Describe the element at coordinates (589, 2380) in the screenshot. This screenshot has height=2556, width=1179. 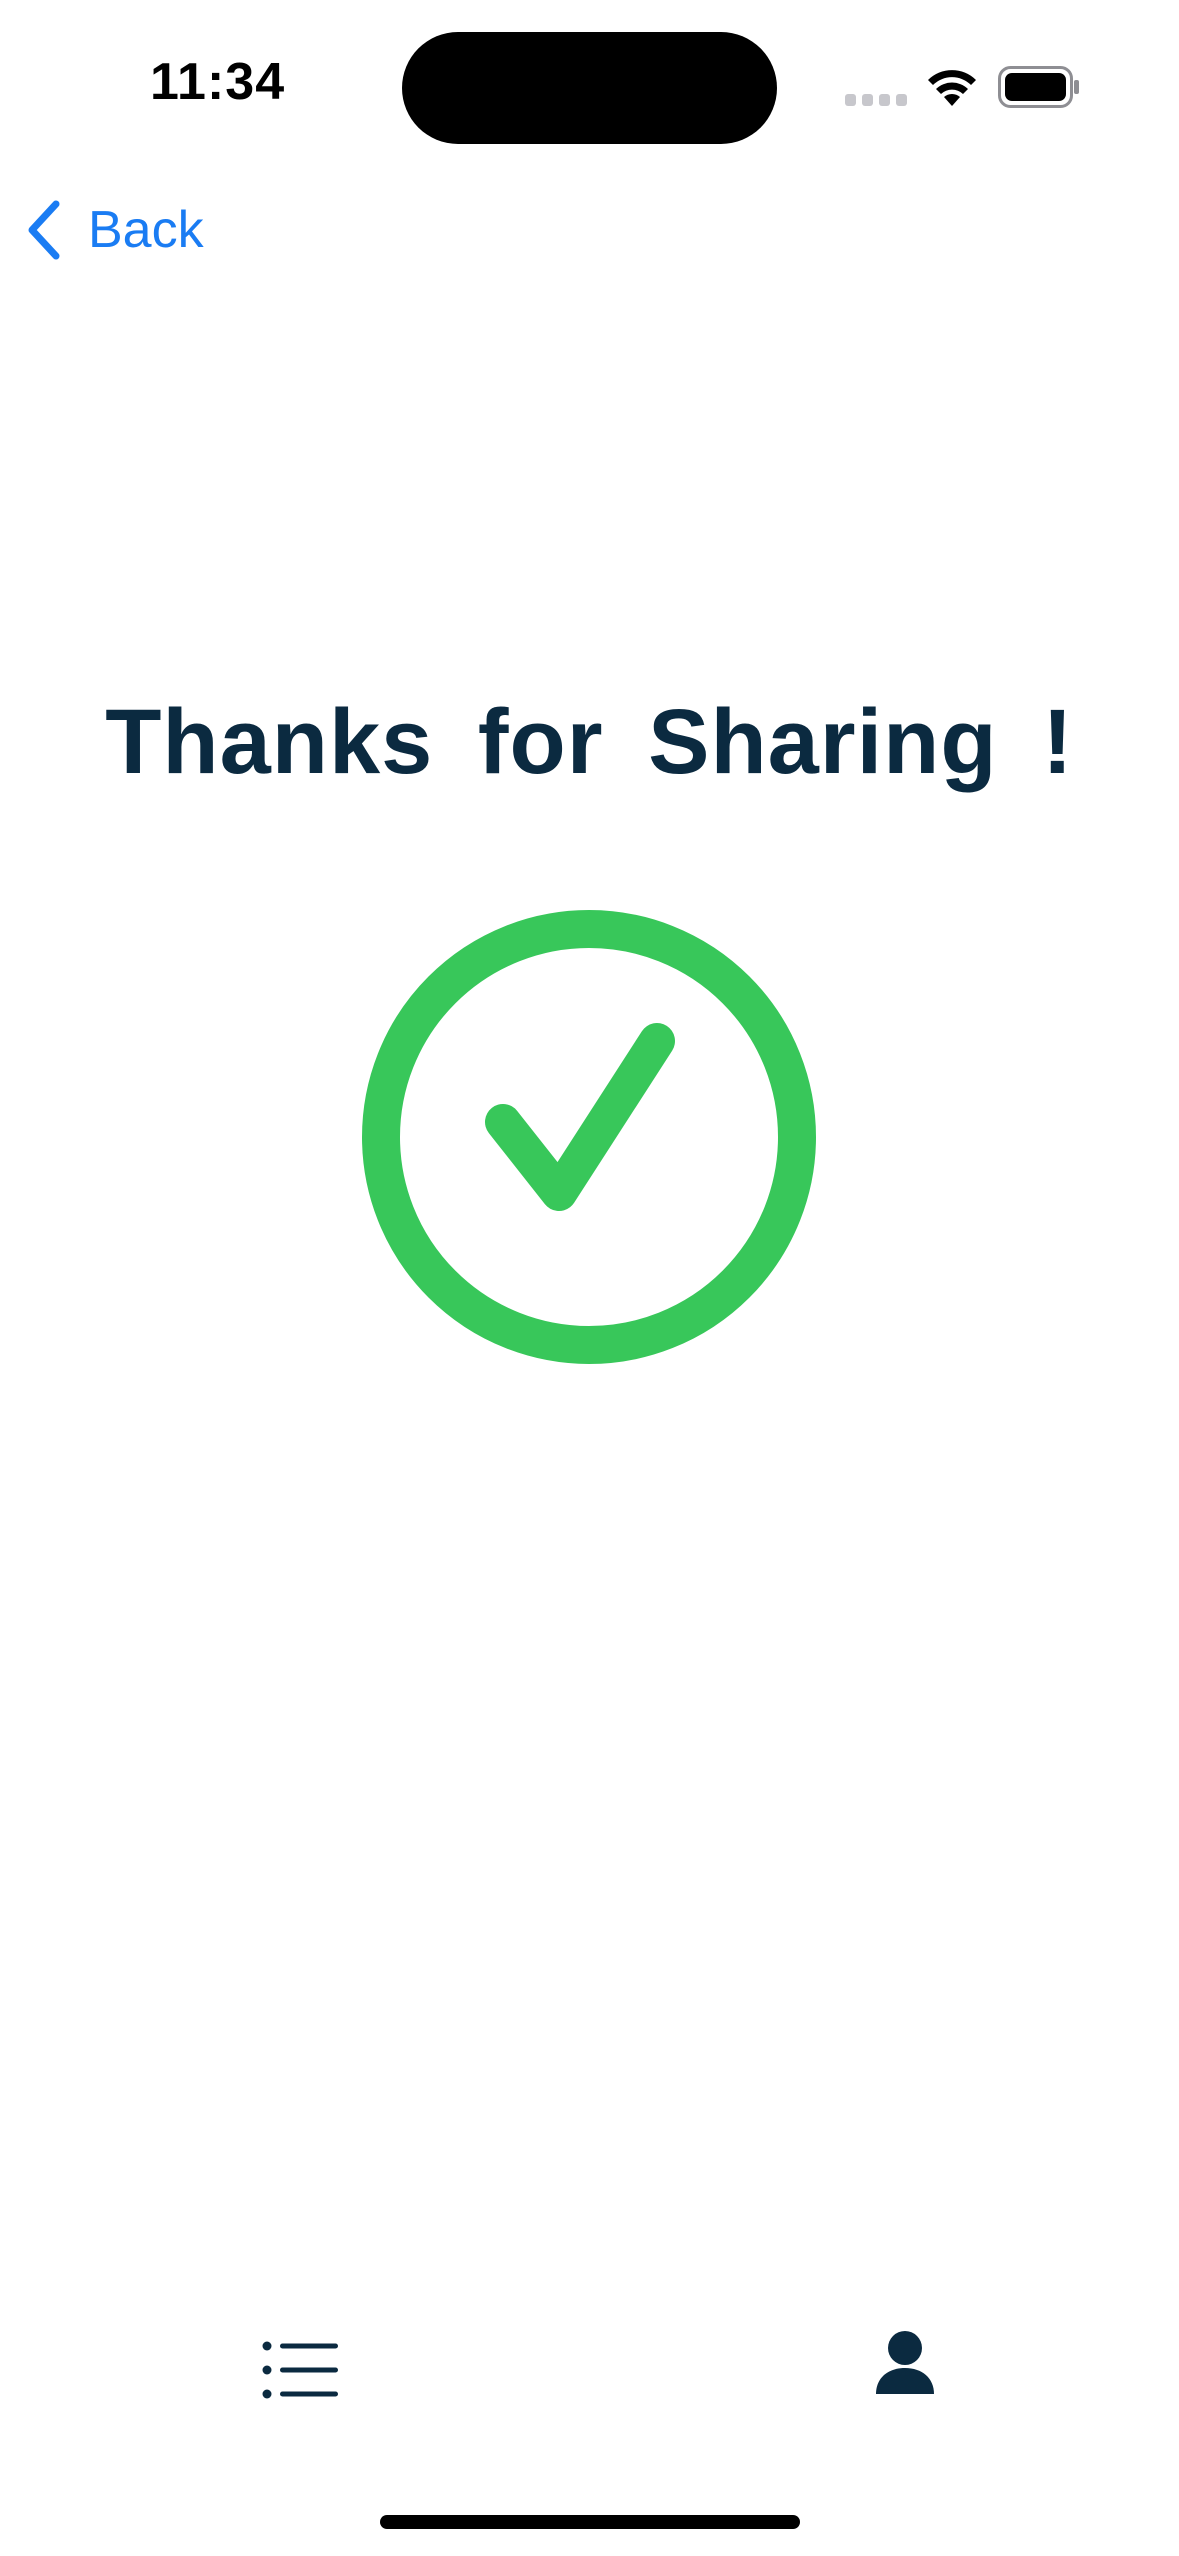
I see `tab-bar` at that location.